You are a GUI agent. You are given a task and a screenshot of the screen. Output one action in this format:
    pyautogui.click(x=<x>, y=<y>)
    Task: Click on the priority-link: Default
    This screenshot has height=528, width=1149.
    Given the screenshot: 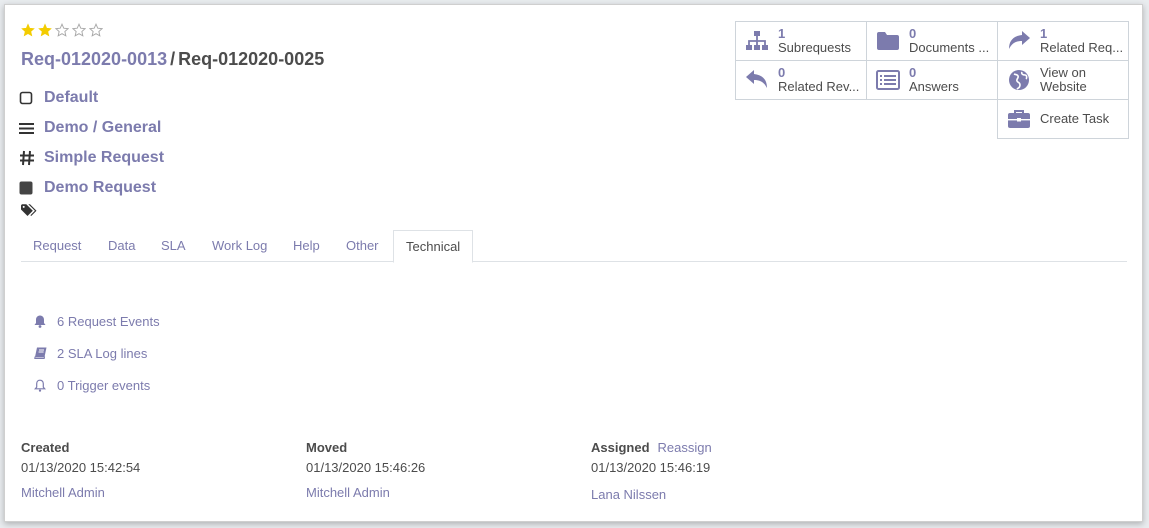 What is the action you would take?
    pyautogui.click(x=71, y=98)
    